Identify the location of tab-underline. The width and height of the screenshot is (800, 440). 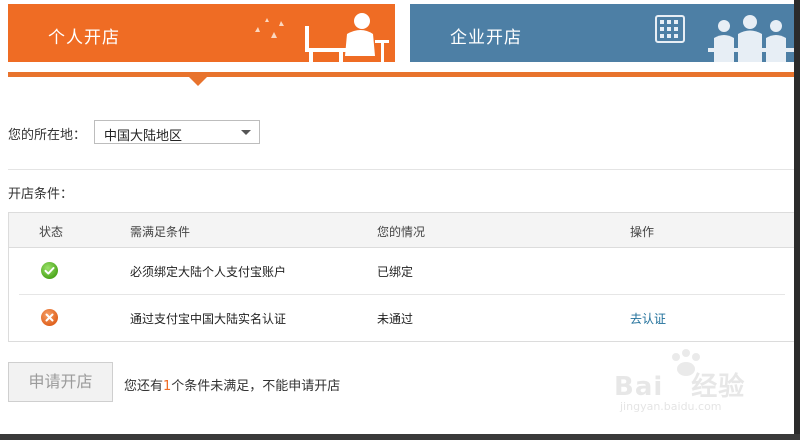
(402, 74).